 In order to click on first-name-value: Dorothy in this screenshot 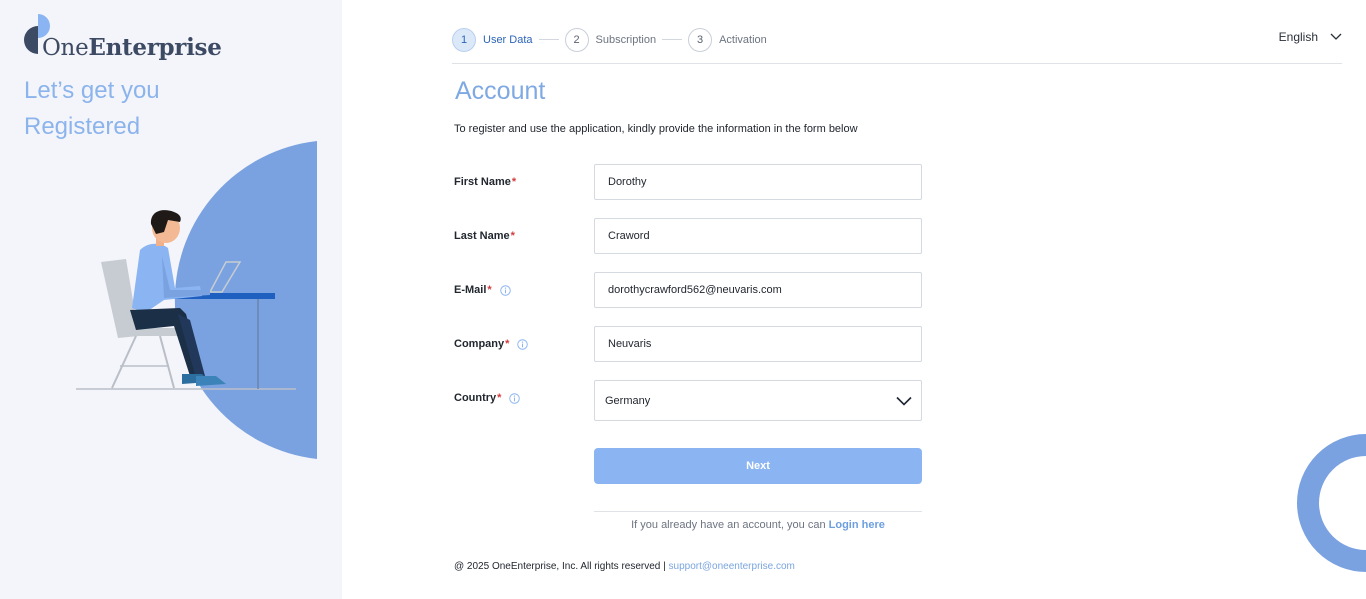, I will do `click(627, 182)`.